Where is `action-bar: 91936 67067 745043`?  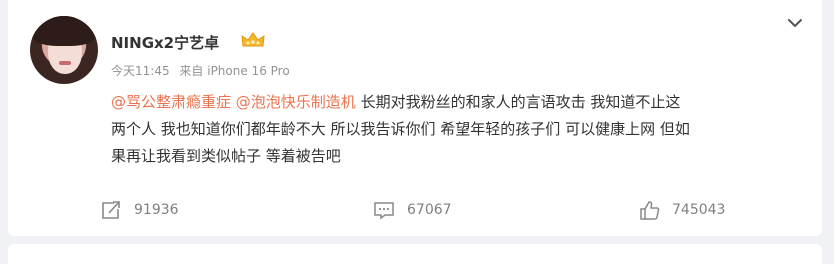
action-bar: 91936 67067 745043 is located at coordinates (421, 211).